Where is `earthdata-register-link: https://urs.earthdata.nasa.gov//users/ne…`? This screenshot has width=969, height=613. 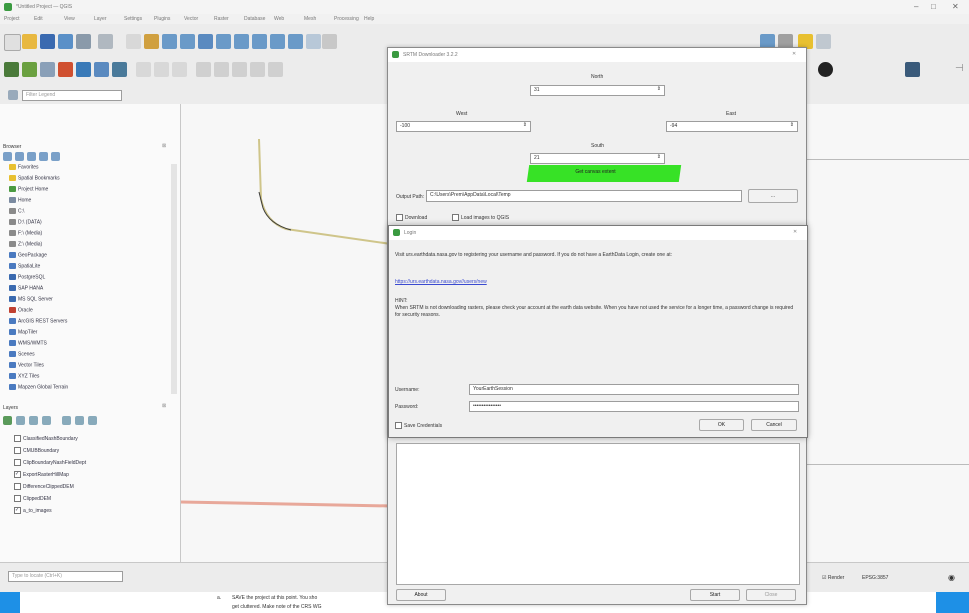
earthdata-register-link: https://urs.earthdata.nasa.gov//users/ne… is located at coordinates (441, 282).